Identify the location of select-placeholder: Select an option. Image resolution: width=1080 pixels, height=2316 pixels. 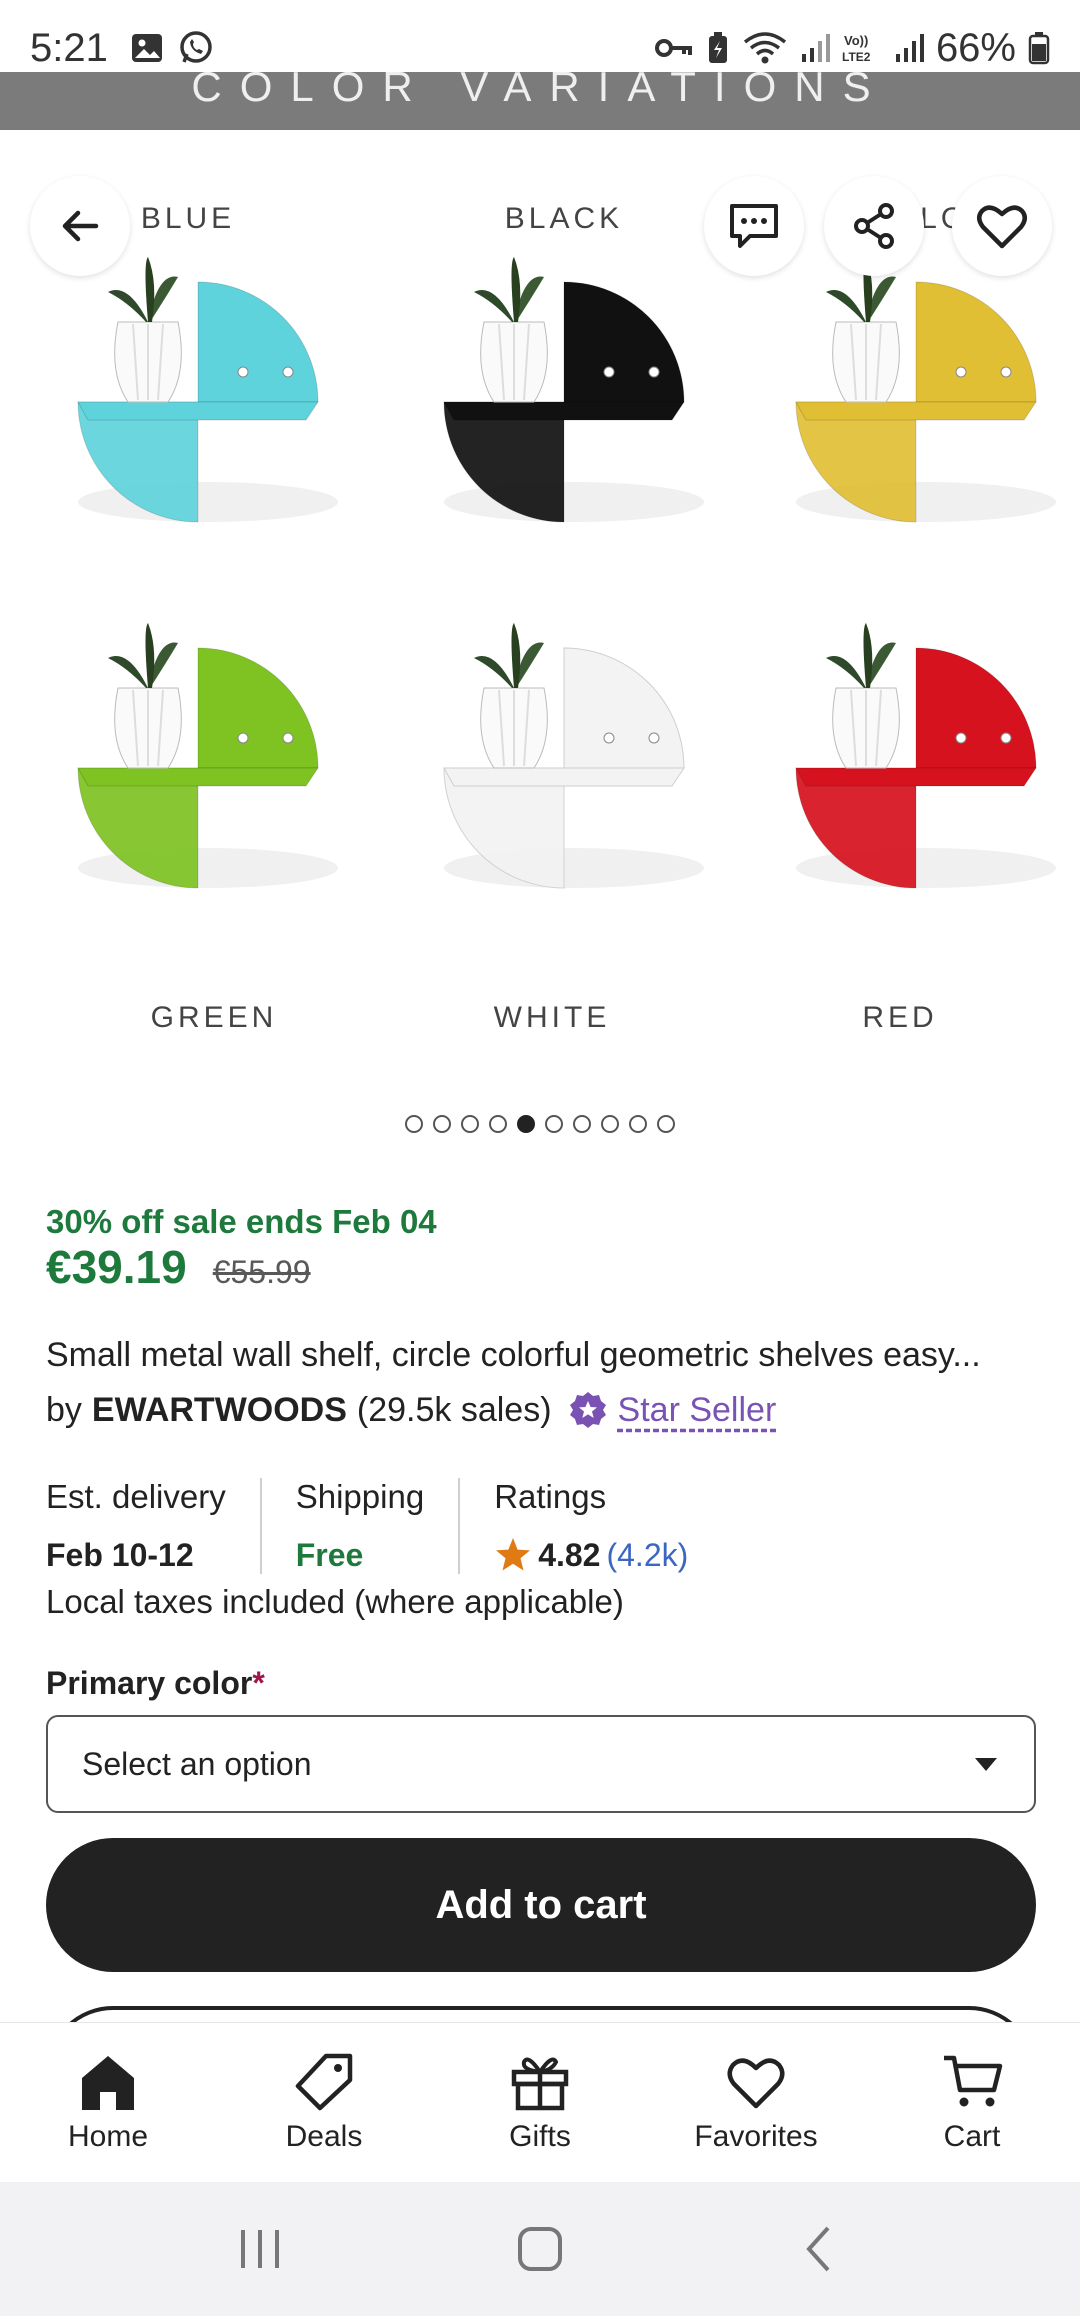
(197, 1763).